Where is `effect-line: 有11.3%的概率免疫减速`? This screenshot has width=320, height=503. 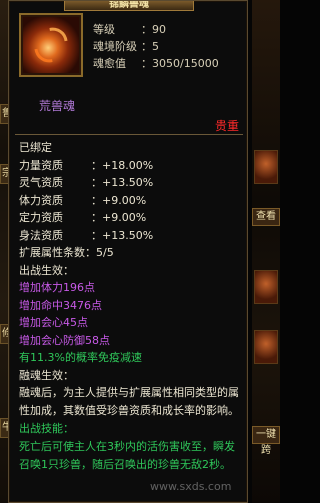
effect-line: 有11.3%的概率免疫减速 is located at coordinates (80, 357).